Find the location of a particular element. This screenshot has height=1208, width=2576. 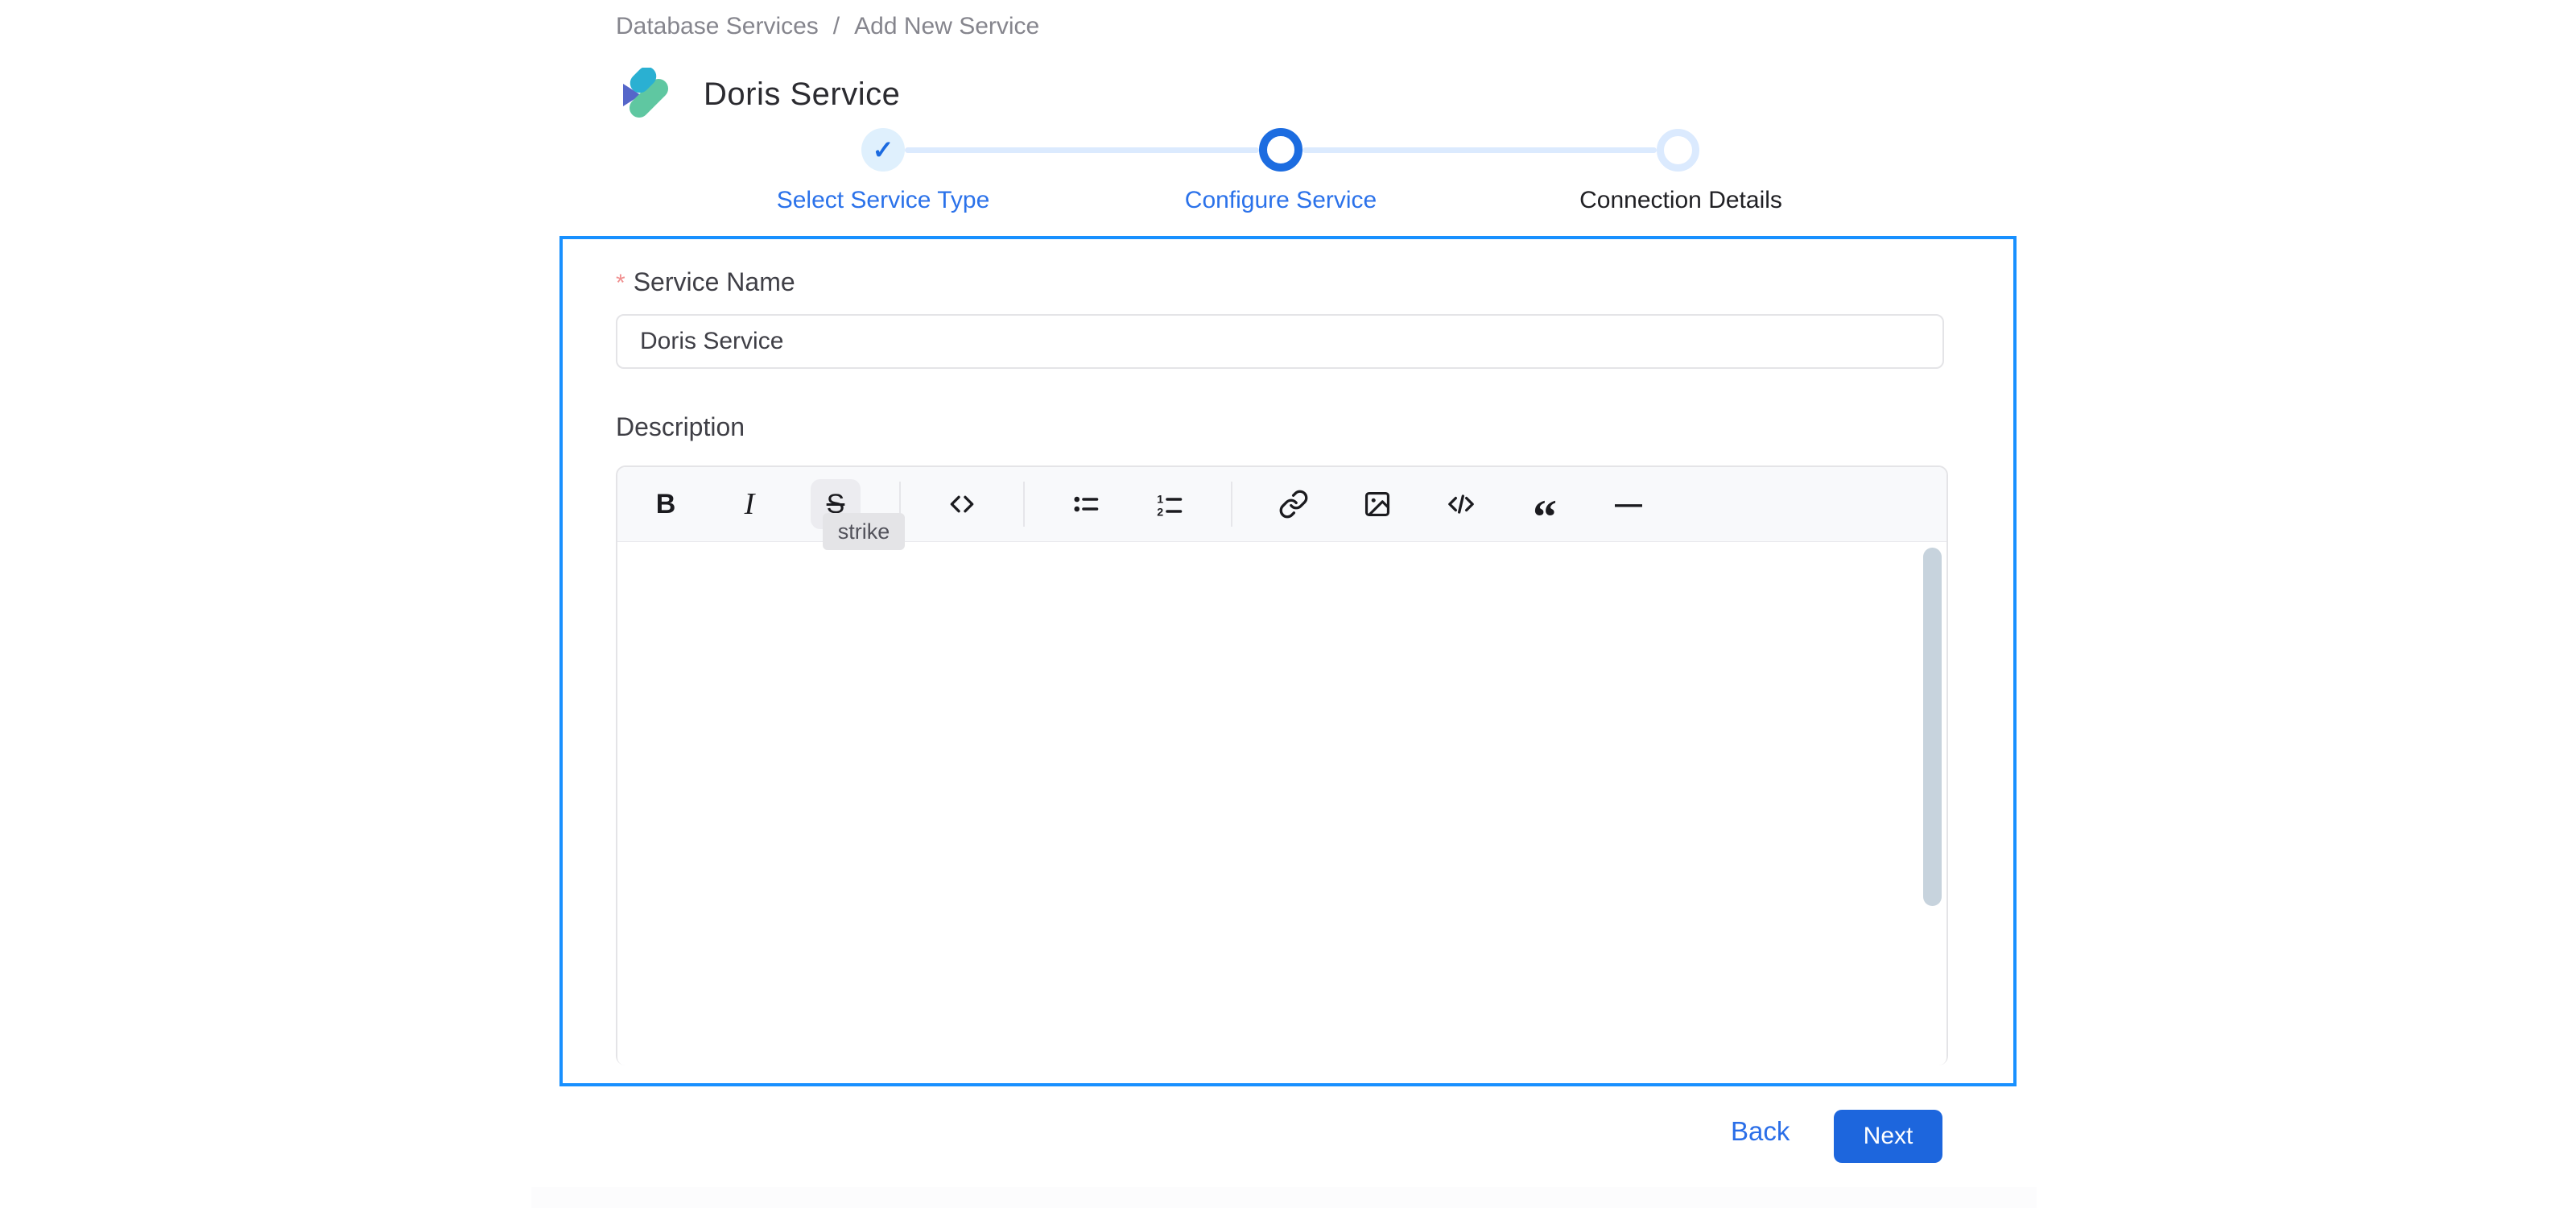

ordered-list-icon: 1 2 is located at coordinates (1170, 506).